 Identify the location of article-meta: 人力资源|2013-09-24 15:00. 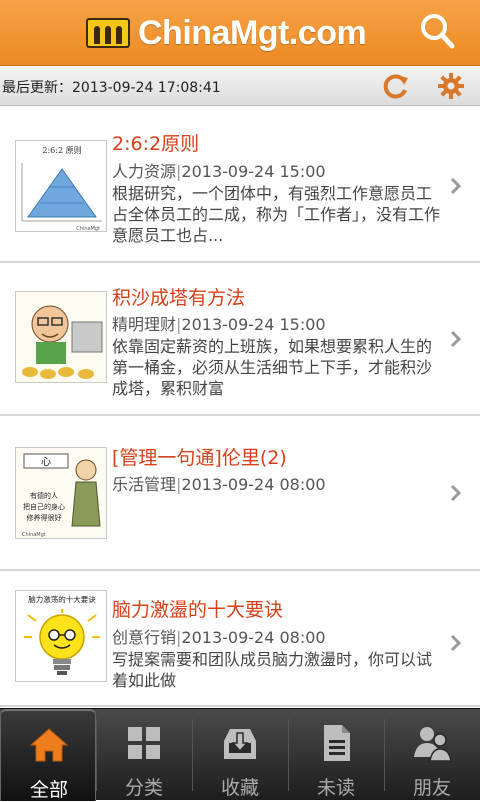
(219, 171).